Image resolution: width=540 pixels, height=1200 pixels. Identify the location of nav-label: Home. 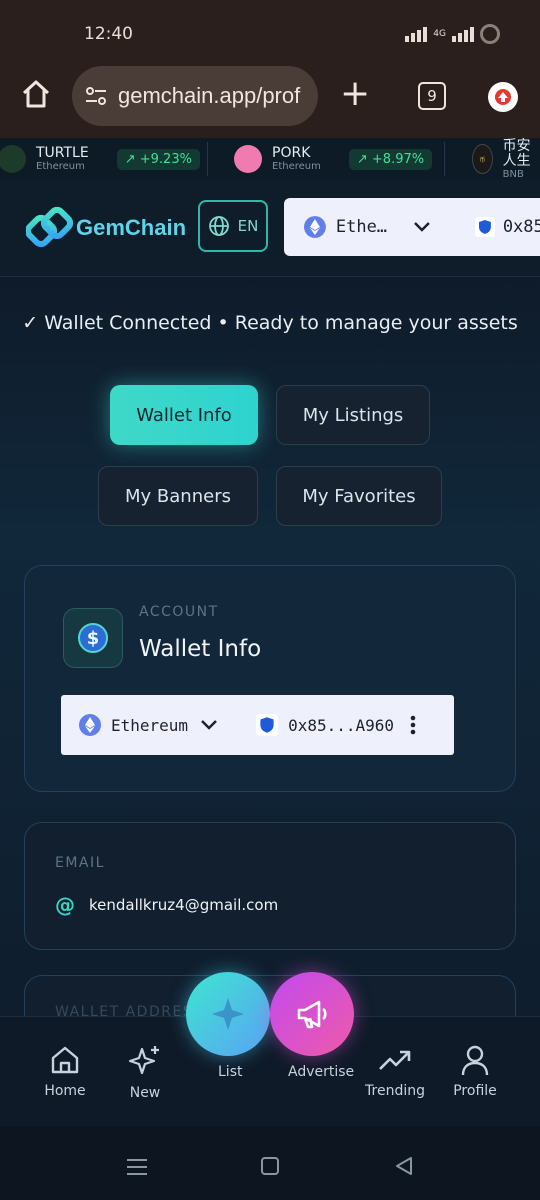
(65, 1091).